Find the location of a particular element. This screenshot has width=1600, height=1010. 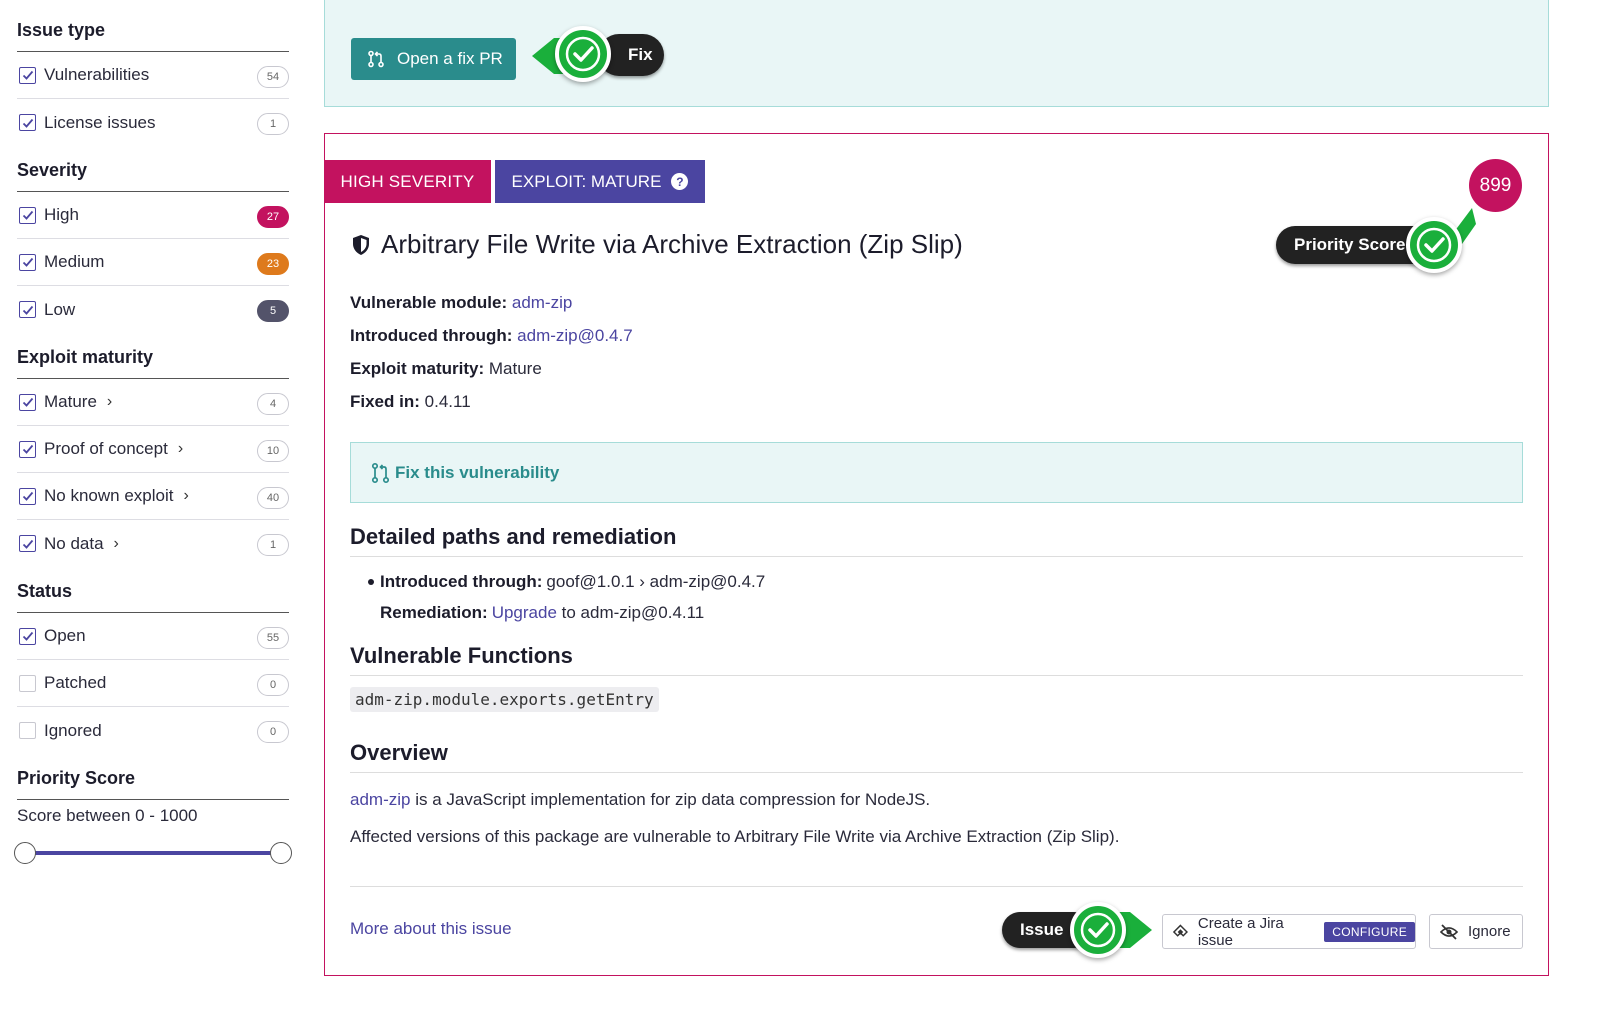

open-fix-pr-button: Open a fix PR is located at coordinates (433, 59).